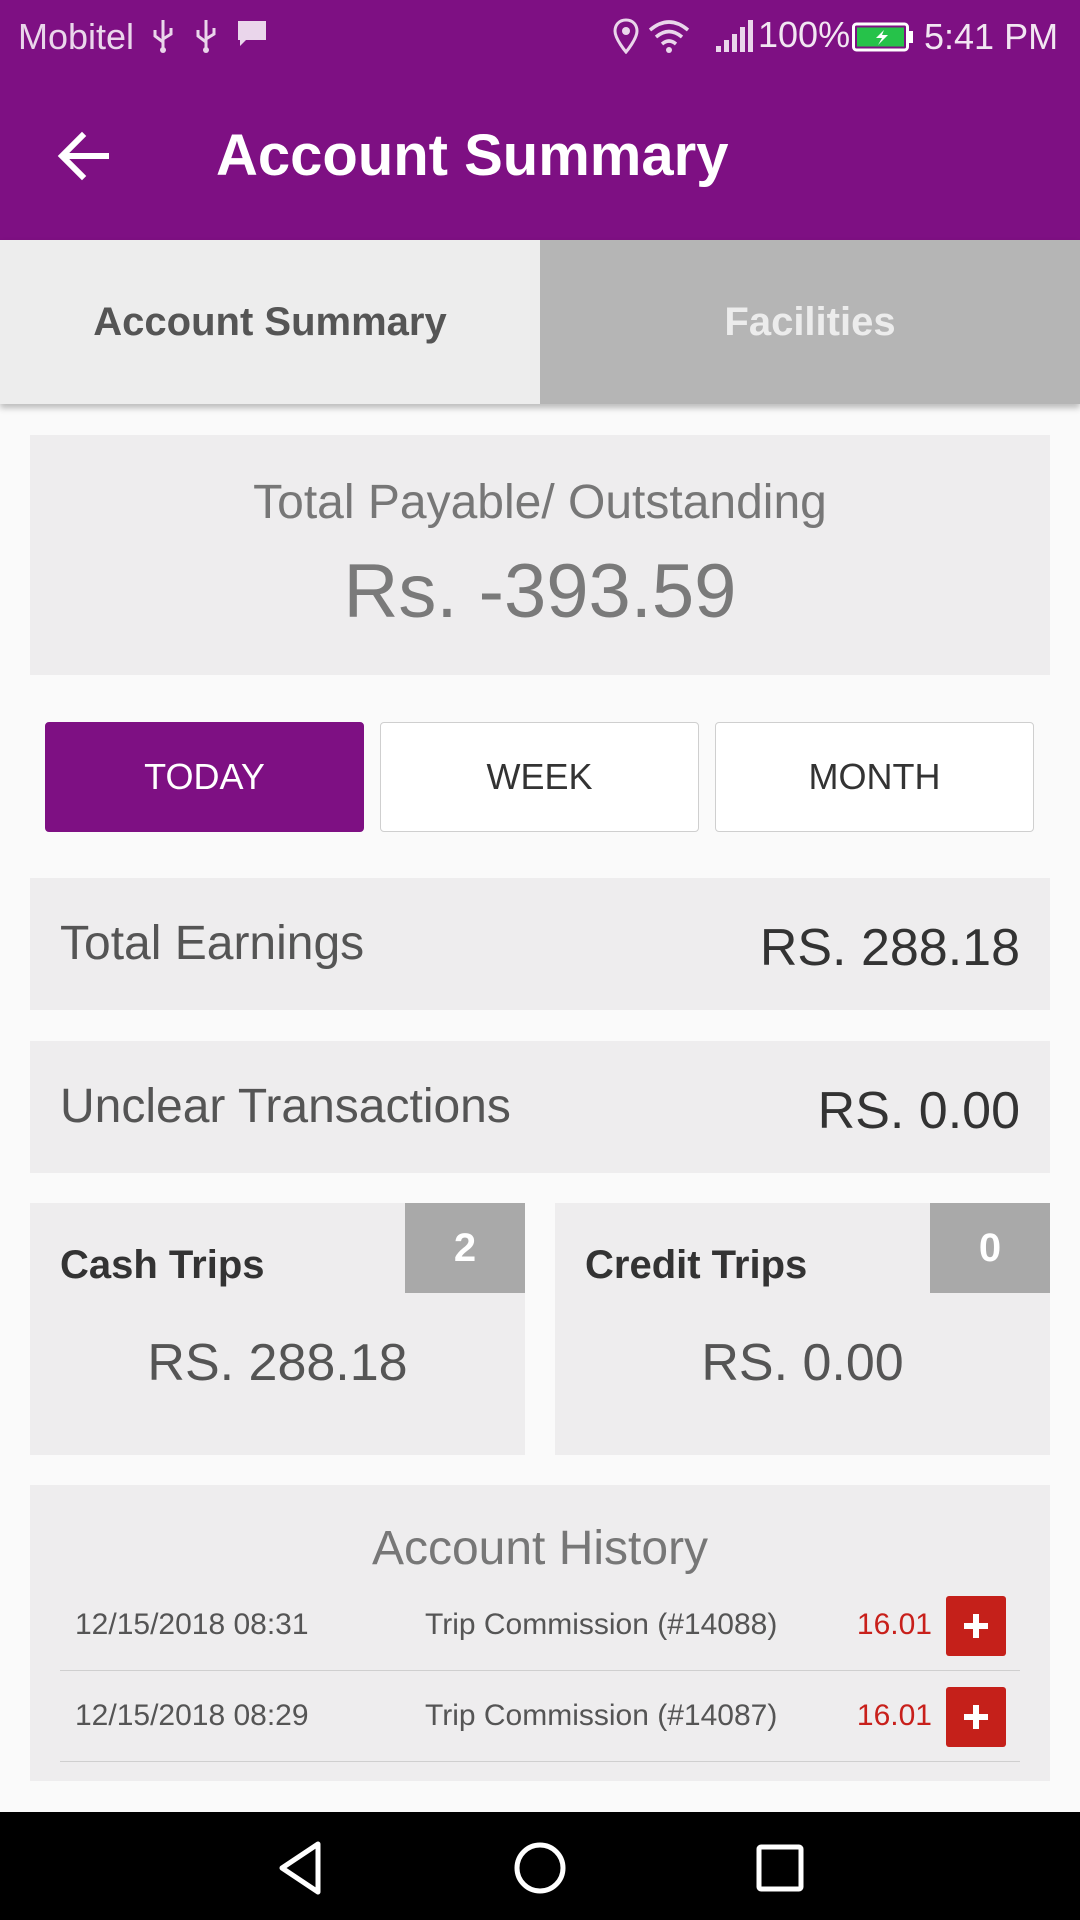  I want to click on total-payable-label: Total Payable/ Outstanding, so click(540, 502).